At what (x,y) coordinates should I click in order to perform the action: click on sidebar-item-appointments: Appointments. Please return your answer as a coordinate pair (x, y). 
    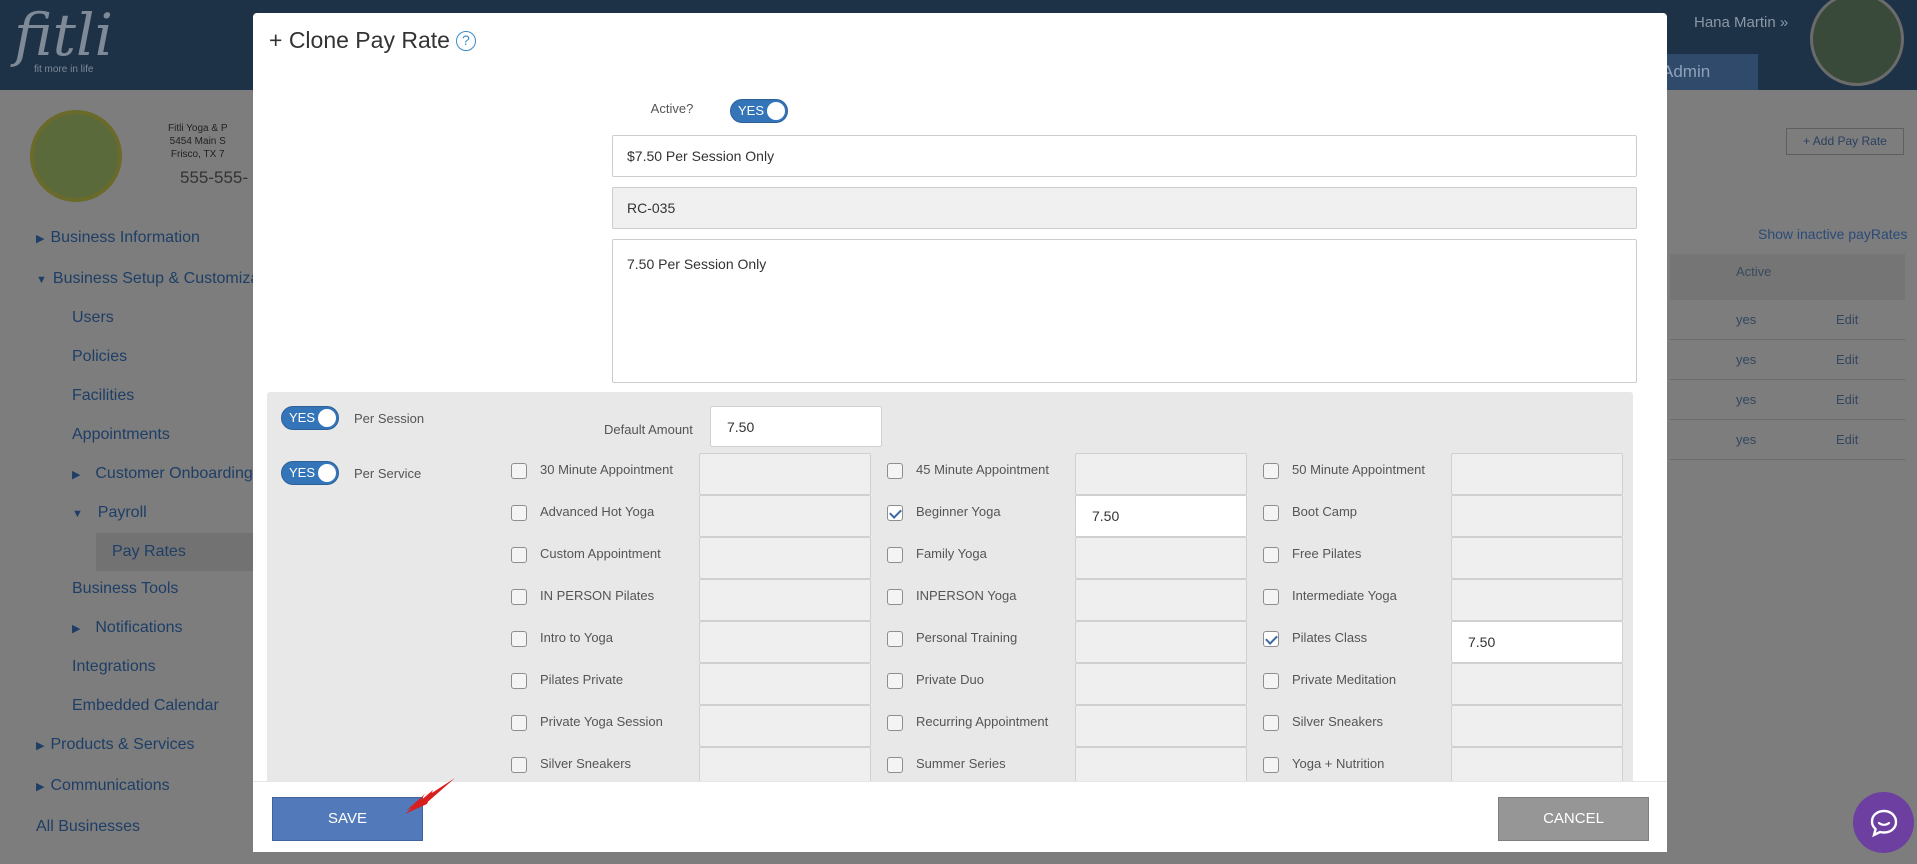
    Looking at the image, I should click on (121, 435).